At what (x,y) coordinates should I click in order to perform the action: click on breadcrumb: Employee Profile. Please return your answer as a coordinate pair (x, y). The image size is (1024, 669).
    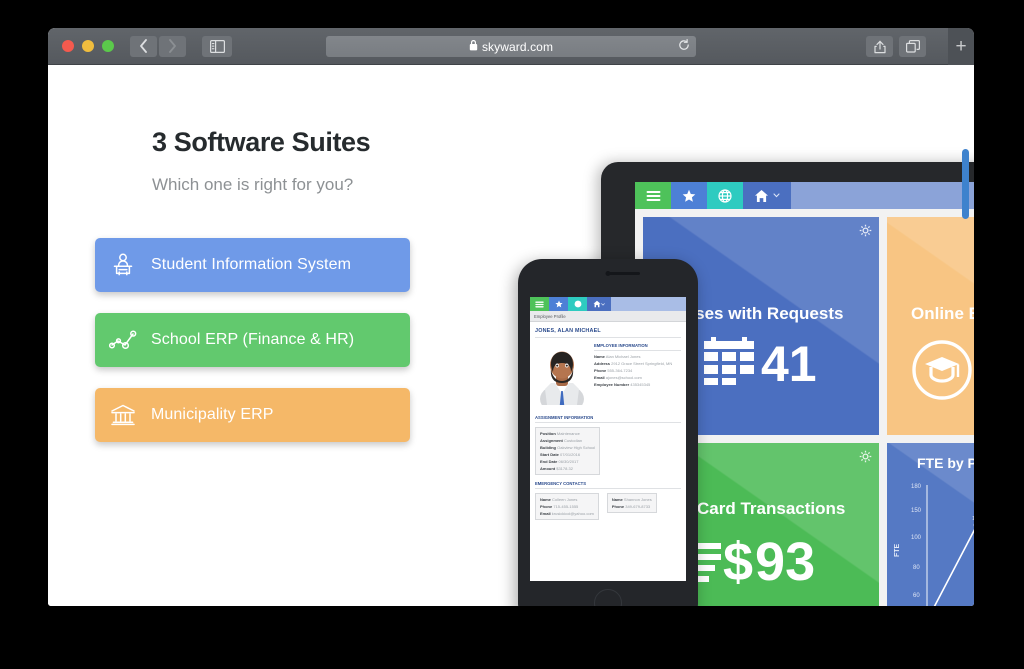
    Looking at the image, I should click on (608, 316).